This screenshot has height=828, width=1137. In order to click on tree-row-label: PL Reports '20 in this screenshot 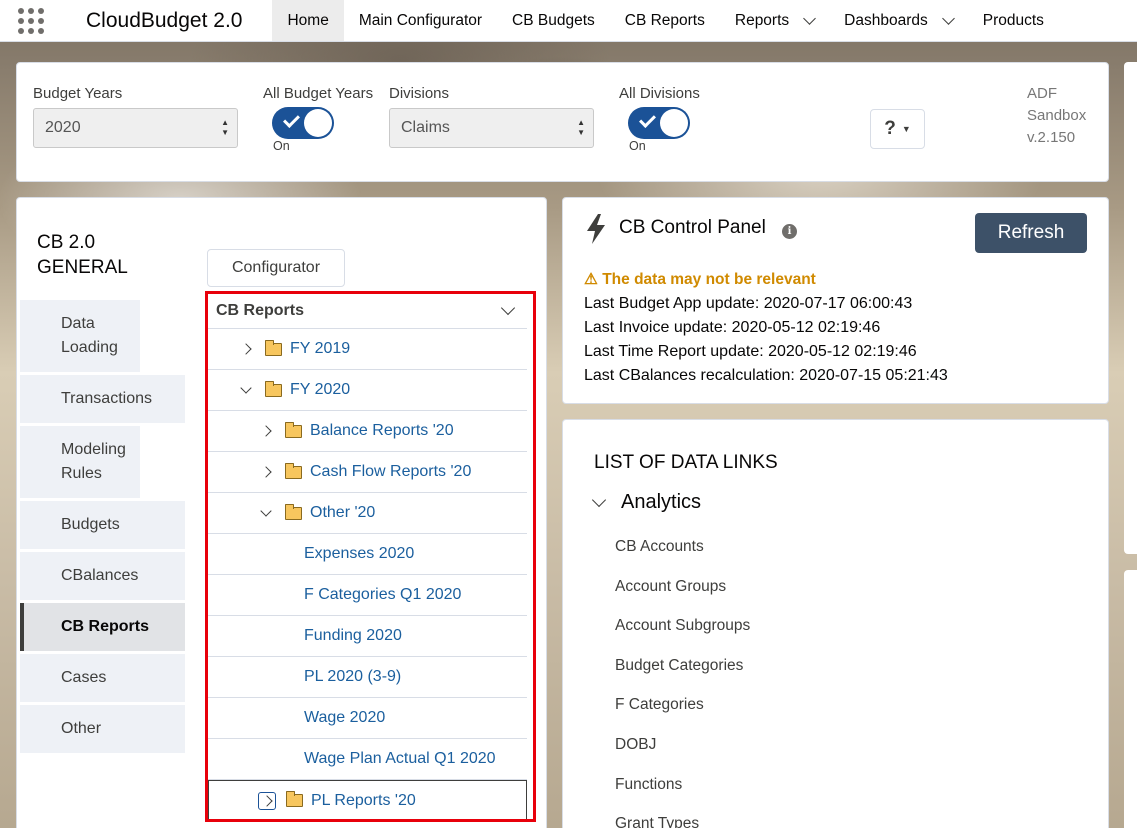, I will do `click(363, 801)`.